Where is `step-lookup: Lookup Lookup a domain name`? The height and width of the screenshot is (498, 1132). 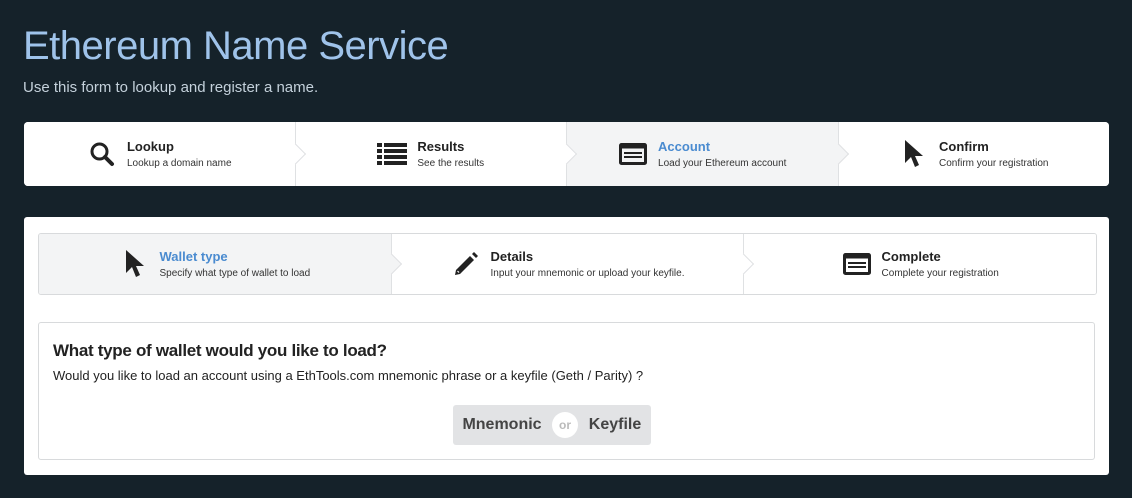 step-lookup: Lookup Lookup a domain name is located at coordinates (165, 154).